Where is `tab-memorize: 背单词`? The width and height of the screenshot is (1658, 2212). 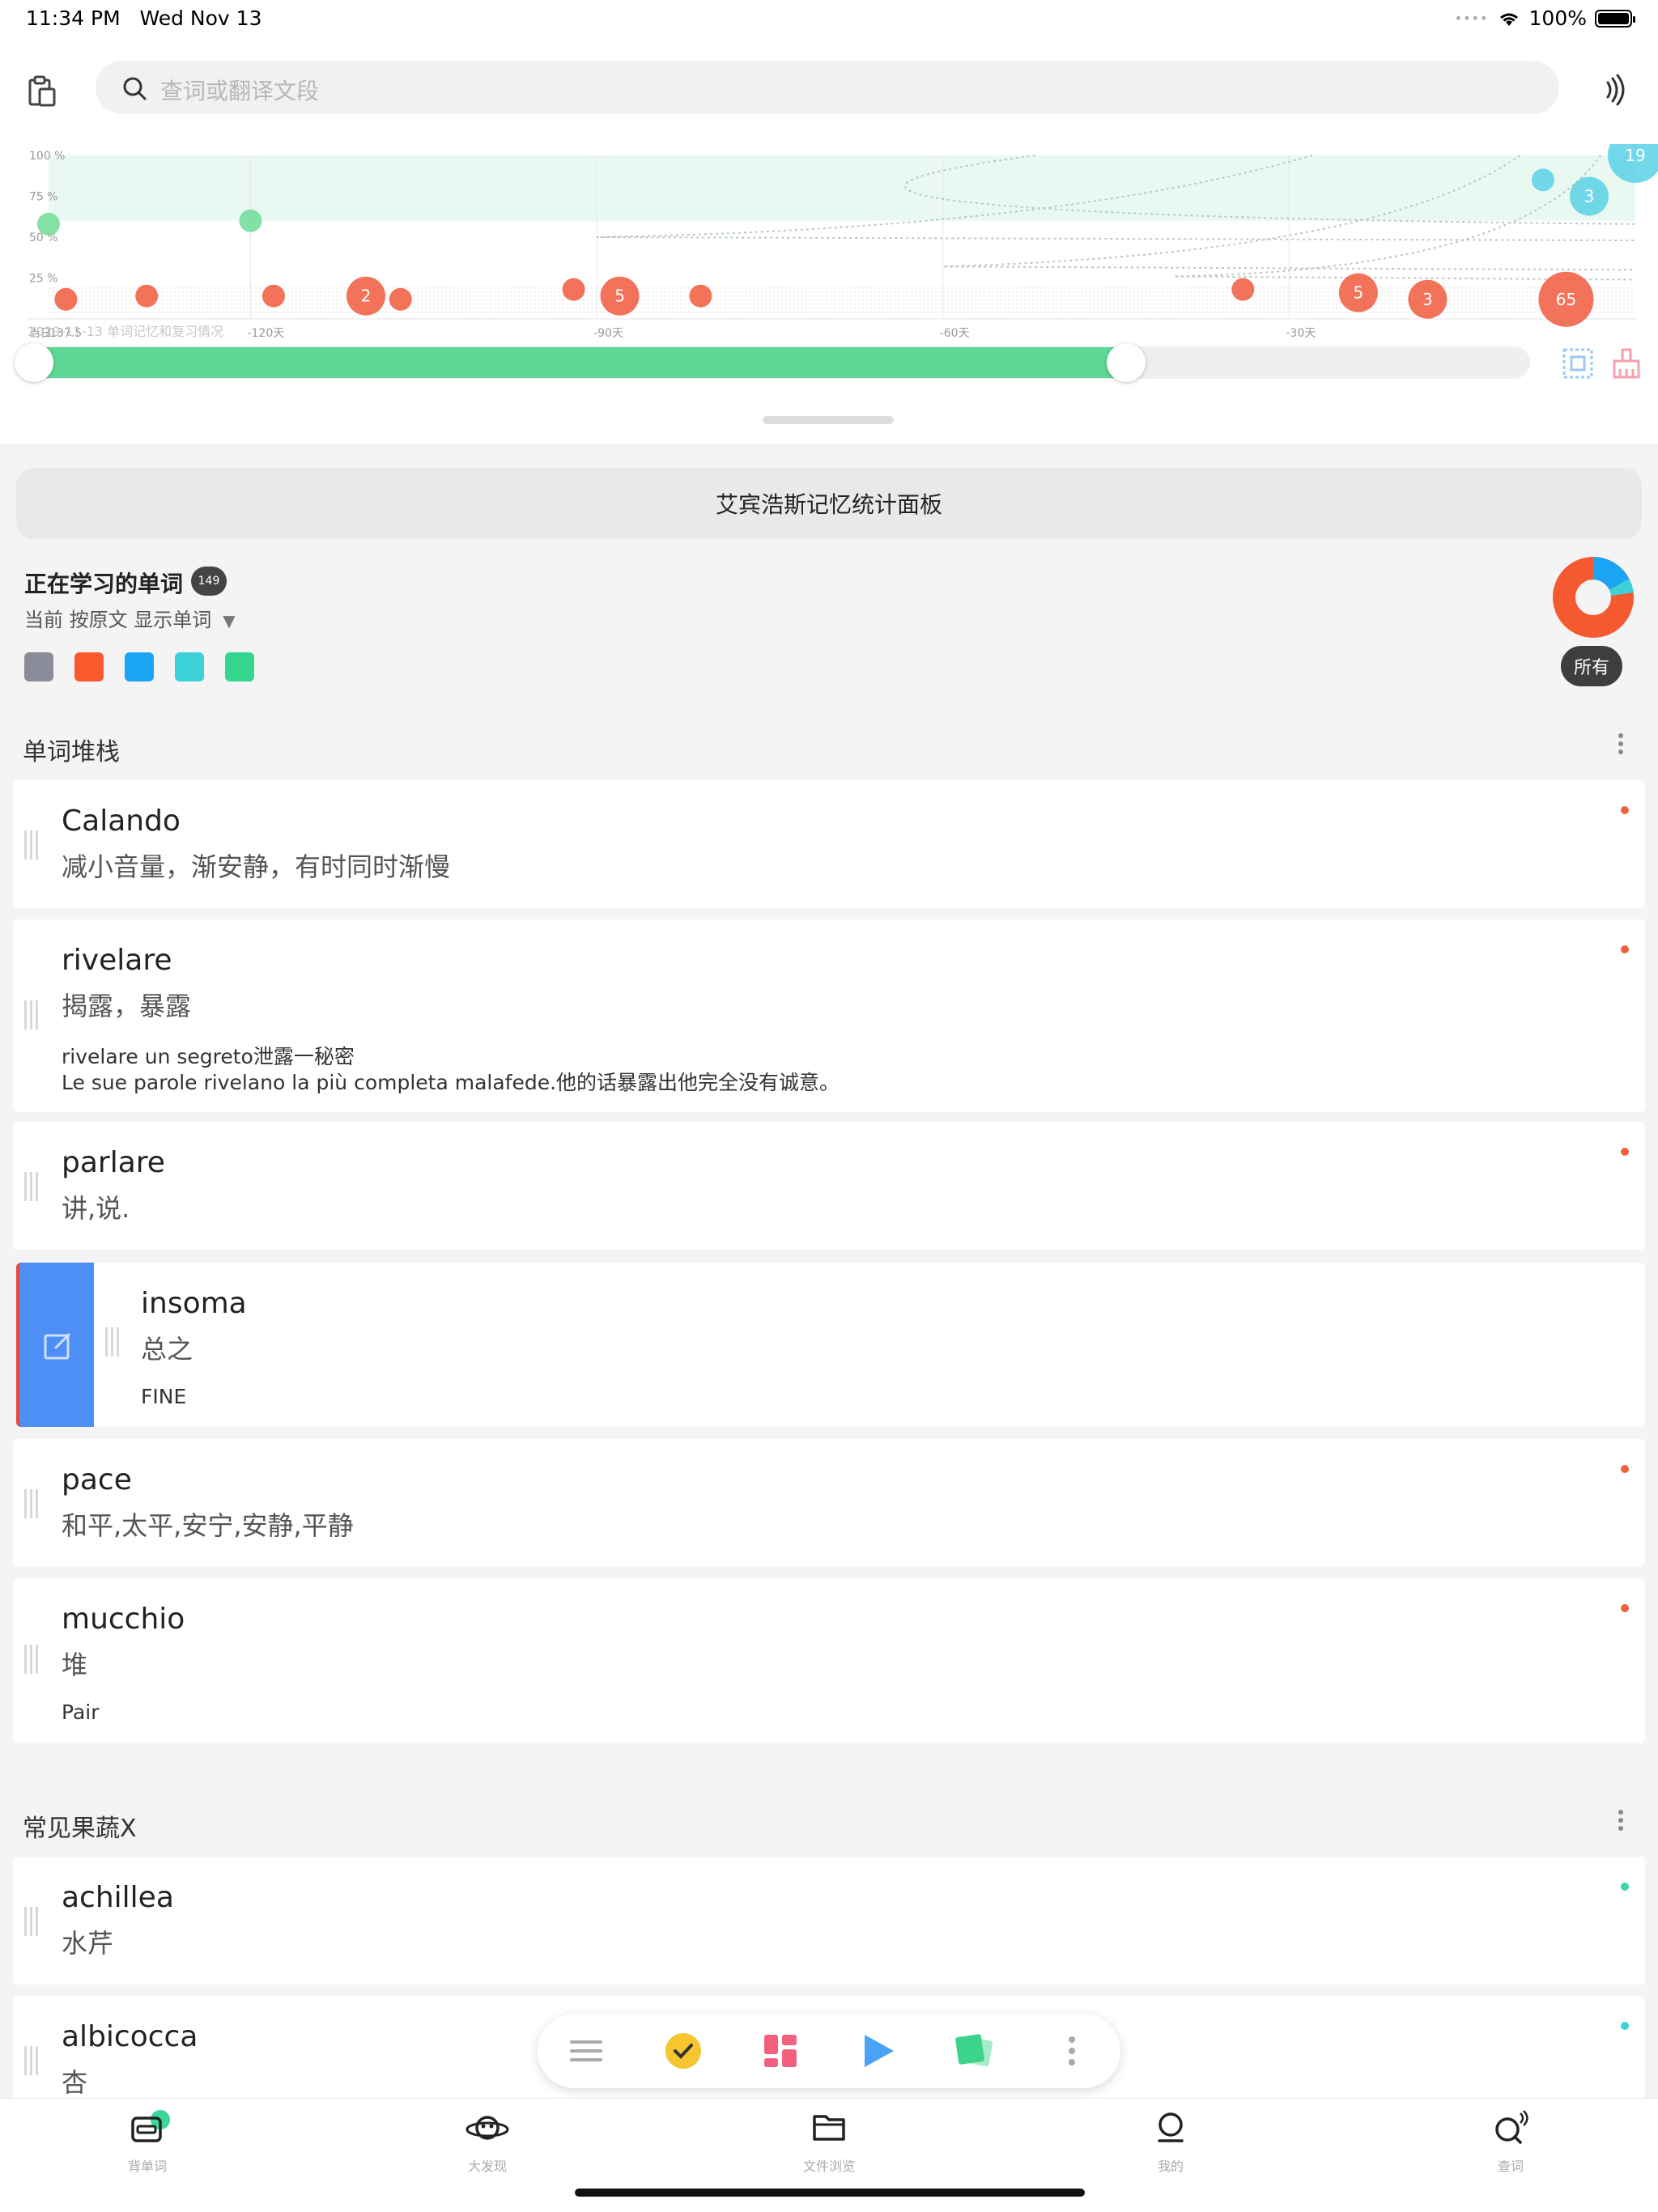 tab-memorize: 背单词 is located at coordinates (147, 2142).